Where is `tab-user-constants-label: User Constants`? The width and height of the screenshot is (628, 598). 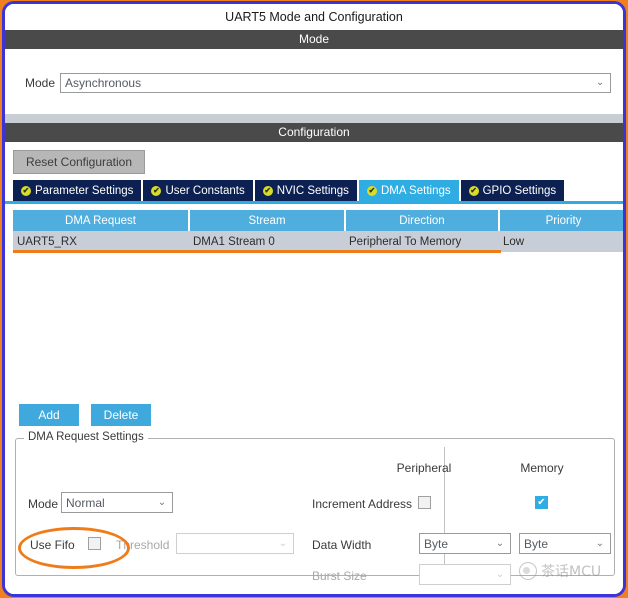 tab-user-constants-label: User Constants is located at coordinates (205, 190).